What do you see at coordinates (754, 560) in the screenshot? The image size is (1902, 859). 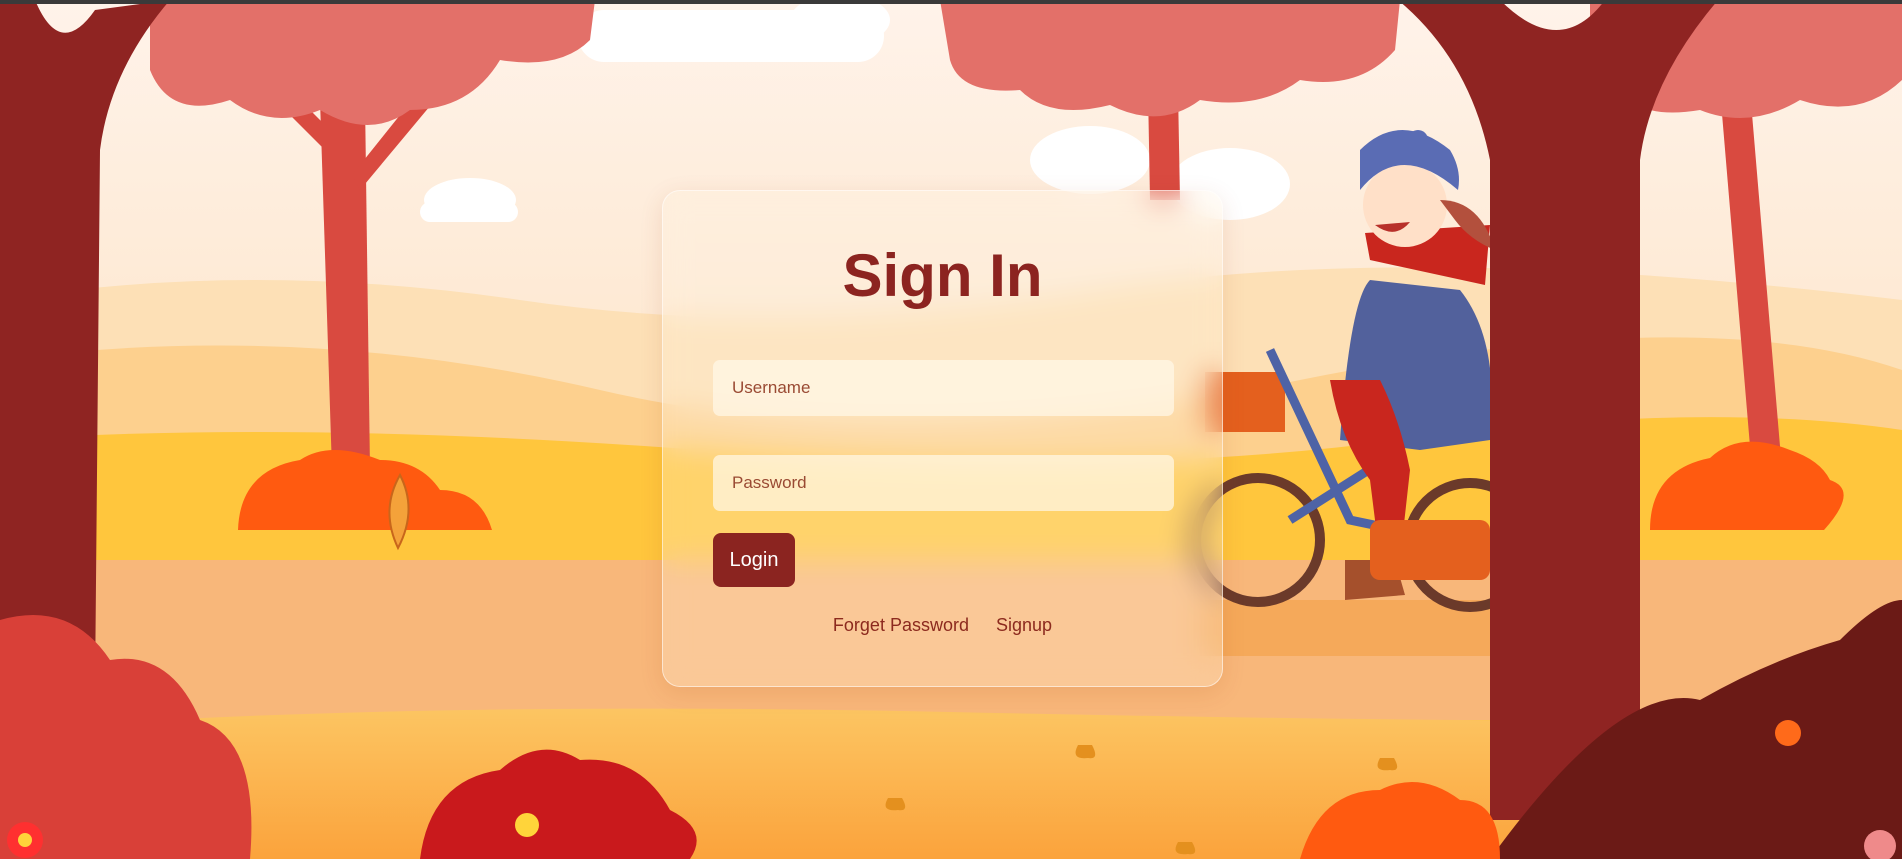 I see `login-button: Login` at bounding box center [754, 560].